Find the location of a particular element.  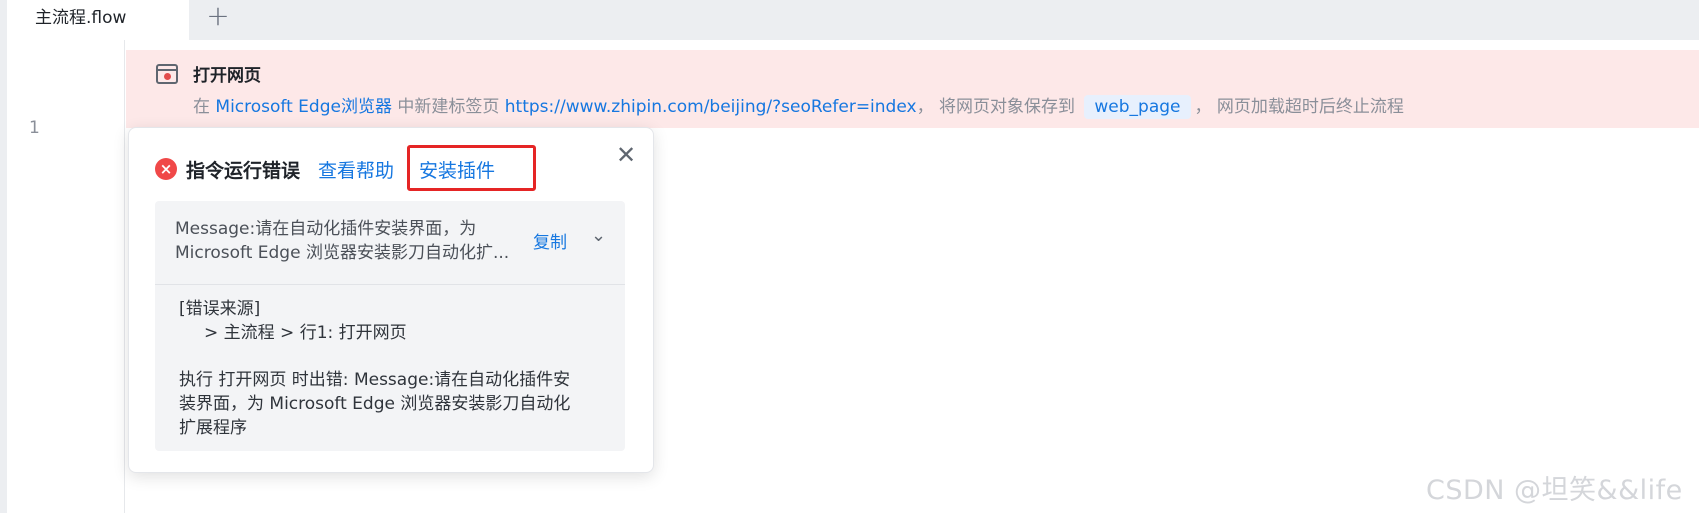

copy-button: 复制 is located at coordinates (550, 240).